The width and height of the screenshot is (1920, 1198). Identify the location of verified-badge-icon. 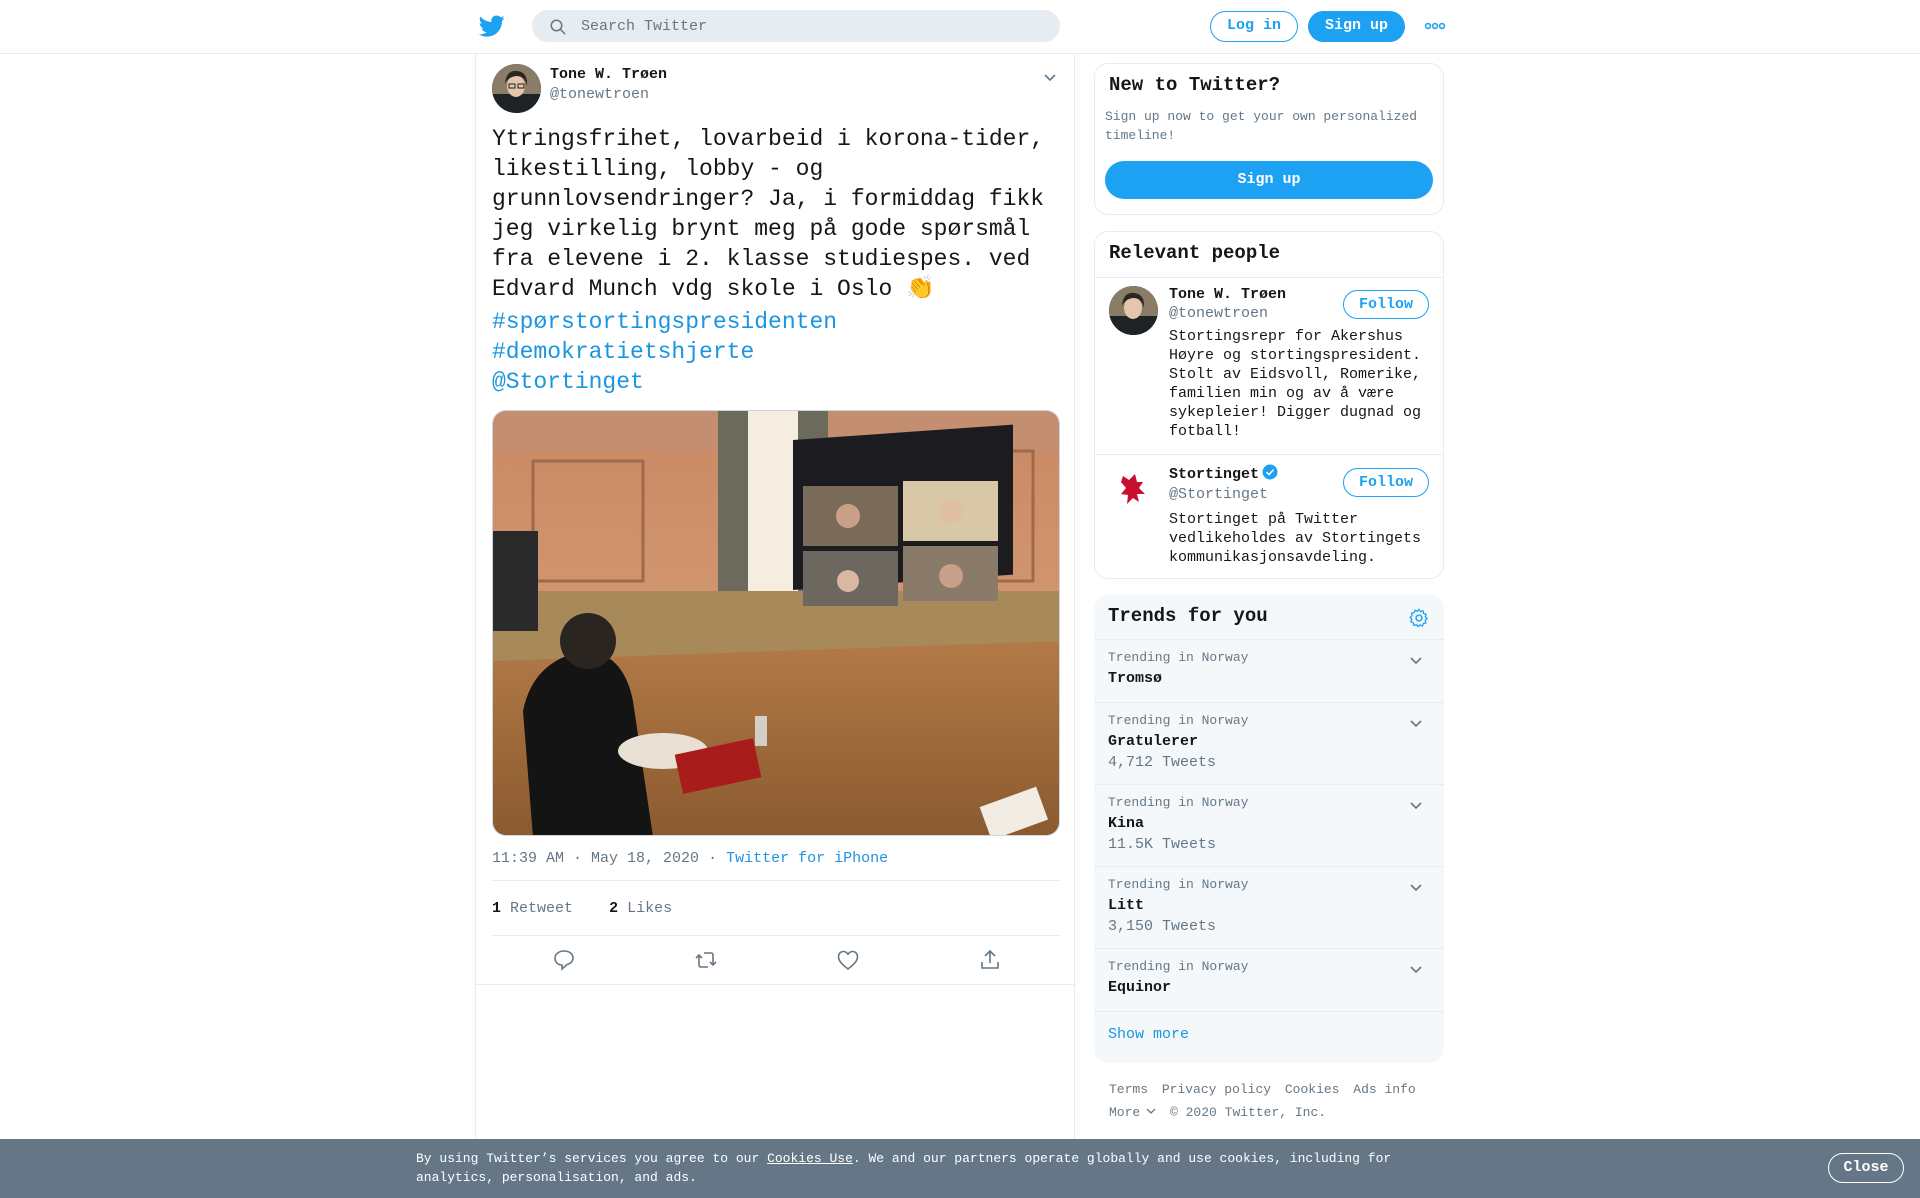
(1270, 472).